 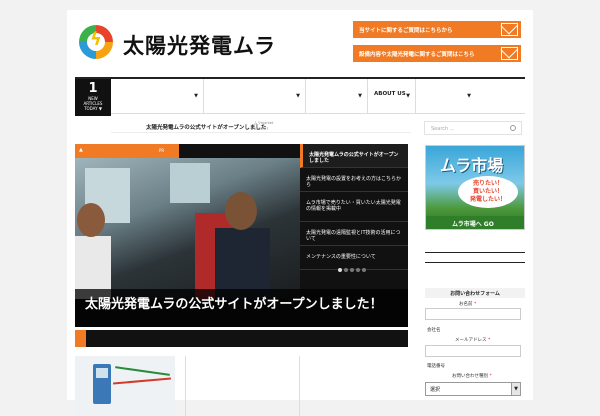 I want to click on nav-item-1: ▼, so click(x=157, y=96).